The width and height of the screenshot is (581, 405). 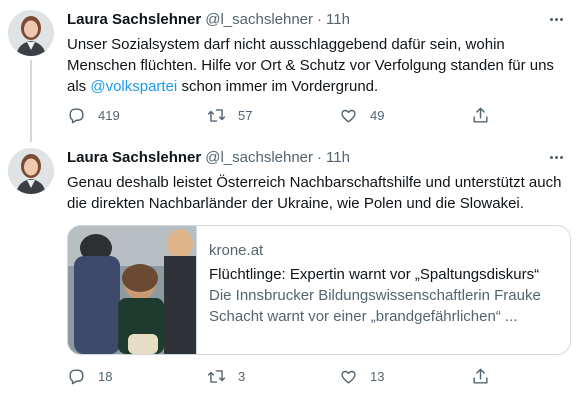 I want to click on reply-count: 18, so click(x=105, y=376).